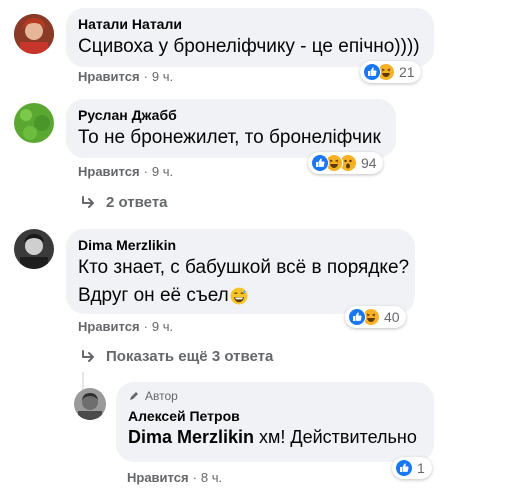 The image size is (506, 489). Describe the element at coordinates (275, 416) in the screenshot. I see `reply-author: Алексей Петров` at that location.